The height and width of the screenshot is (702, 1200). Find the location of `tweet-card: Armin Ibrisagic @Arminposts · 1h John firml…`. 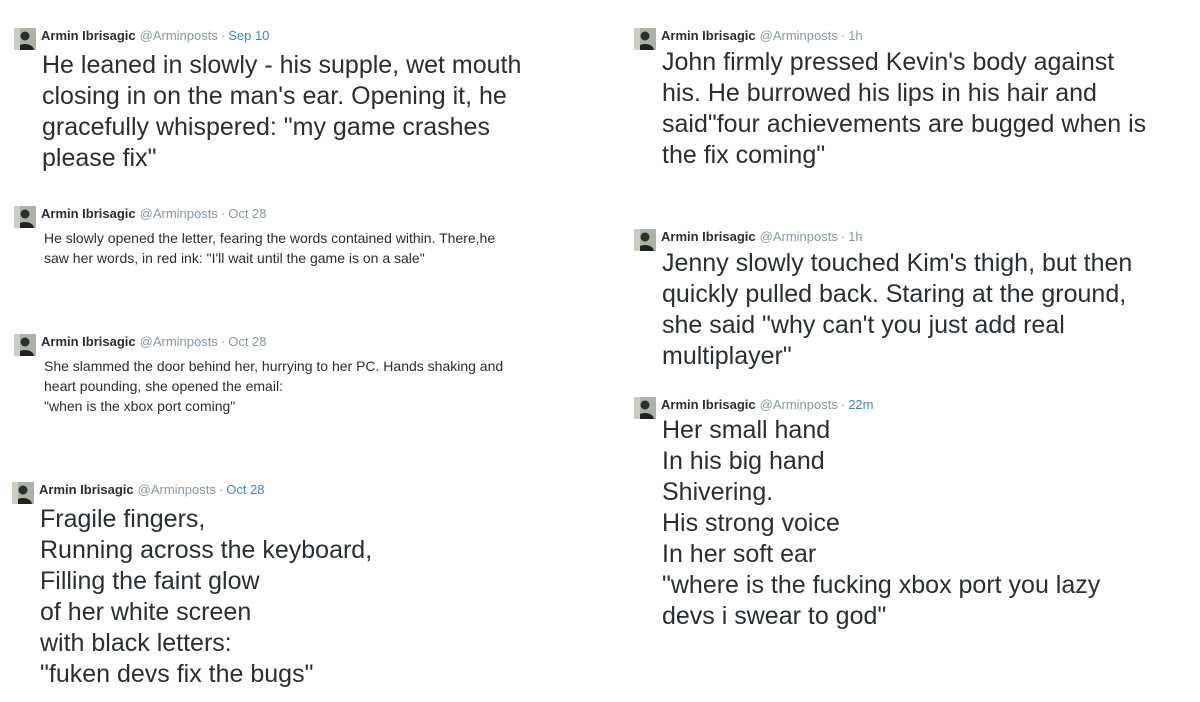

tweet-card: Armin Ibrisagic @Arminposts · 1h John firml… is located at coordinates (909, 99).